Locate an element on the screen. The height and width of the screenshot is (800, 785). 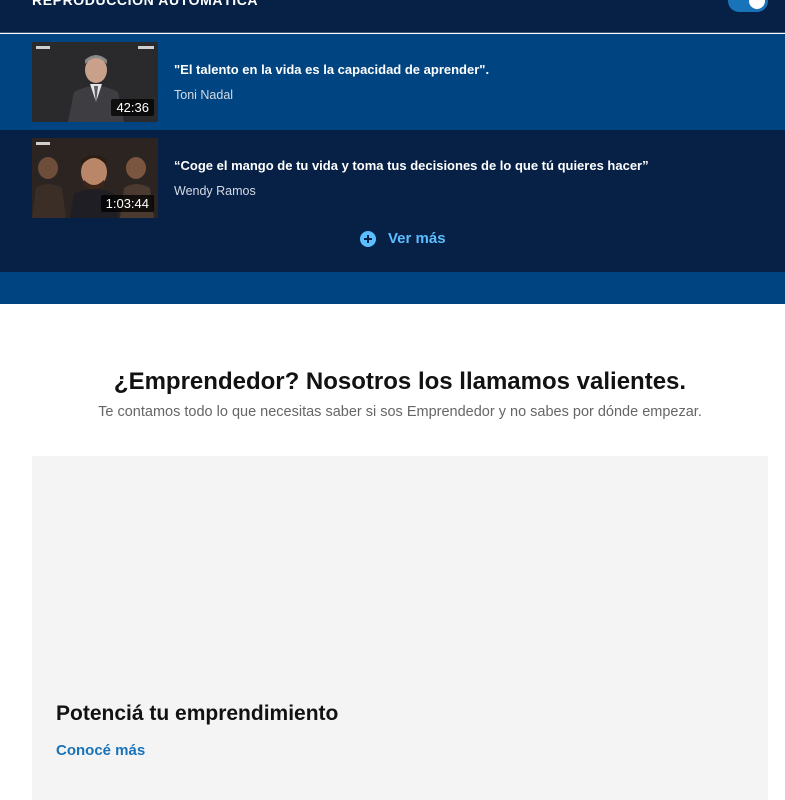
autoplay-label: REPRODUCCIÓN AUTOMÁTICA is located at coordinates (145, 4).